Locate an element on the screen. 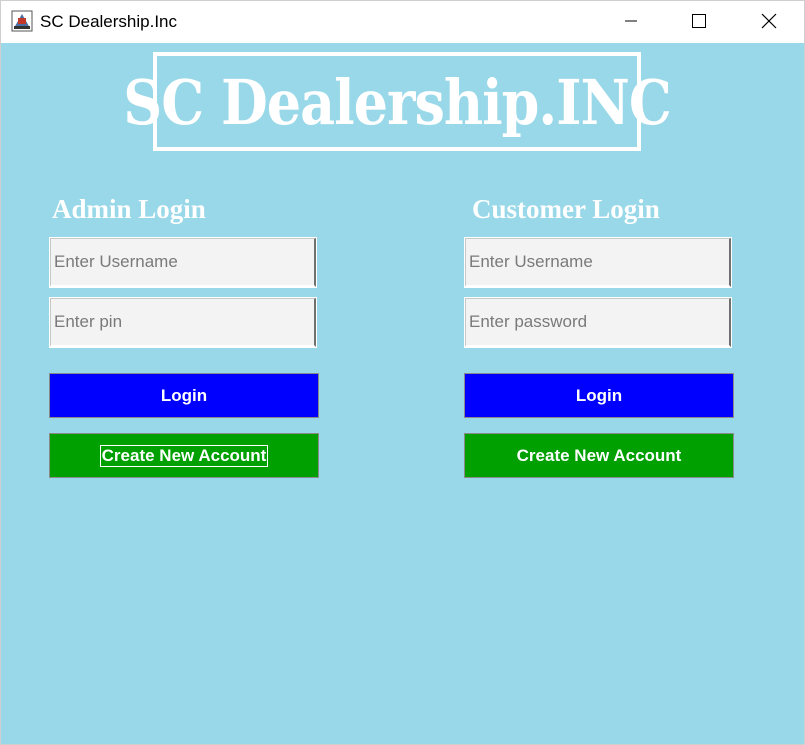 This screenshot has width=805, height=745. minimize-icon is located at coordinates (631, 21).